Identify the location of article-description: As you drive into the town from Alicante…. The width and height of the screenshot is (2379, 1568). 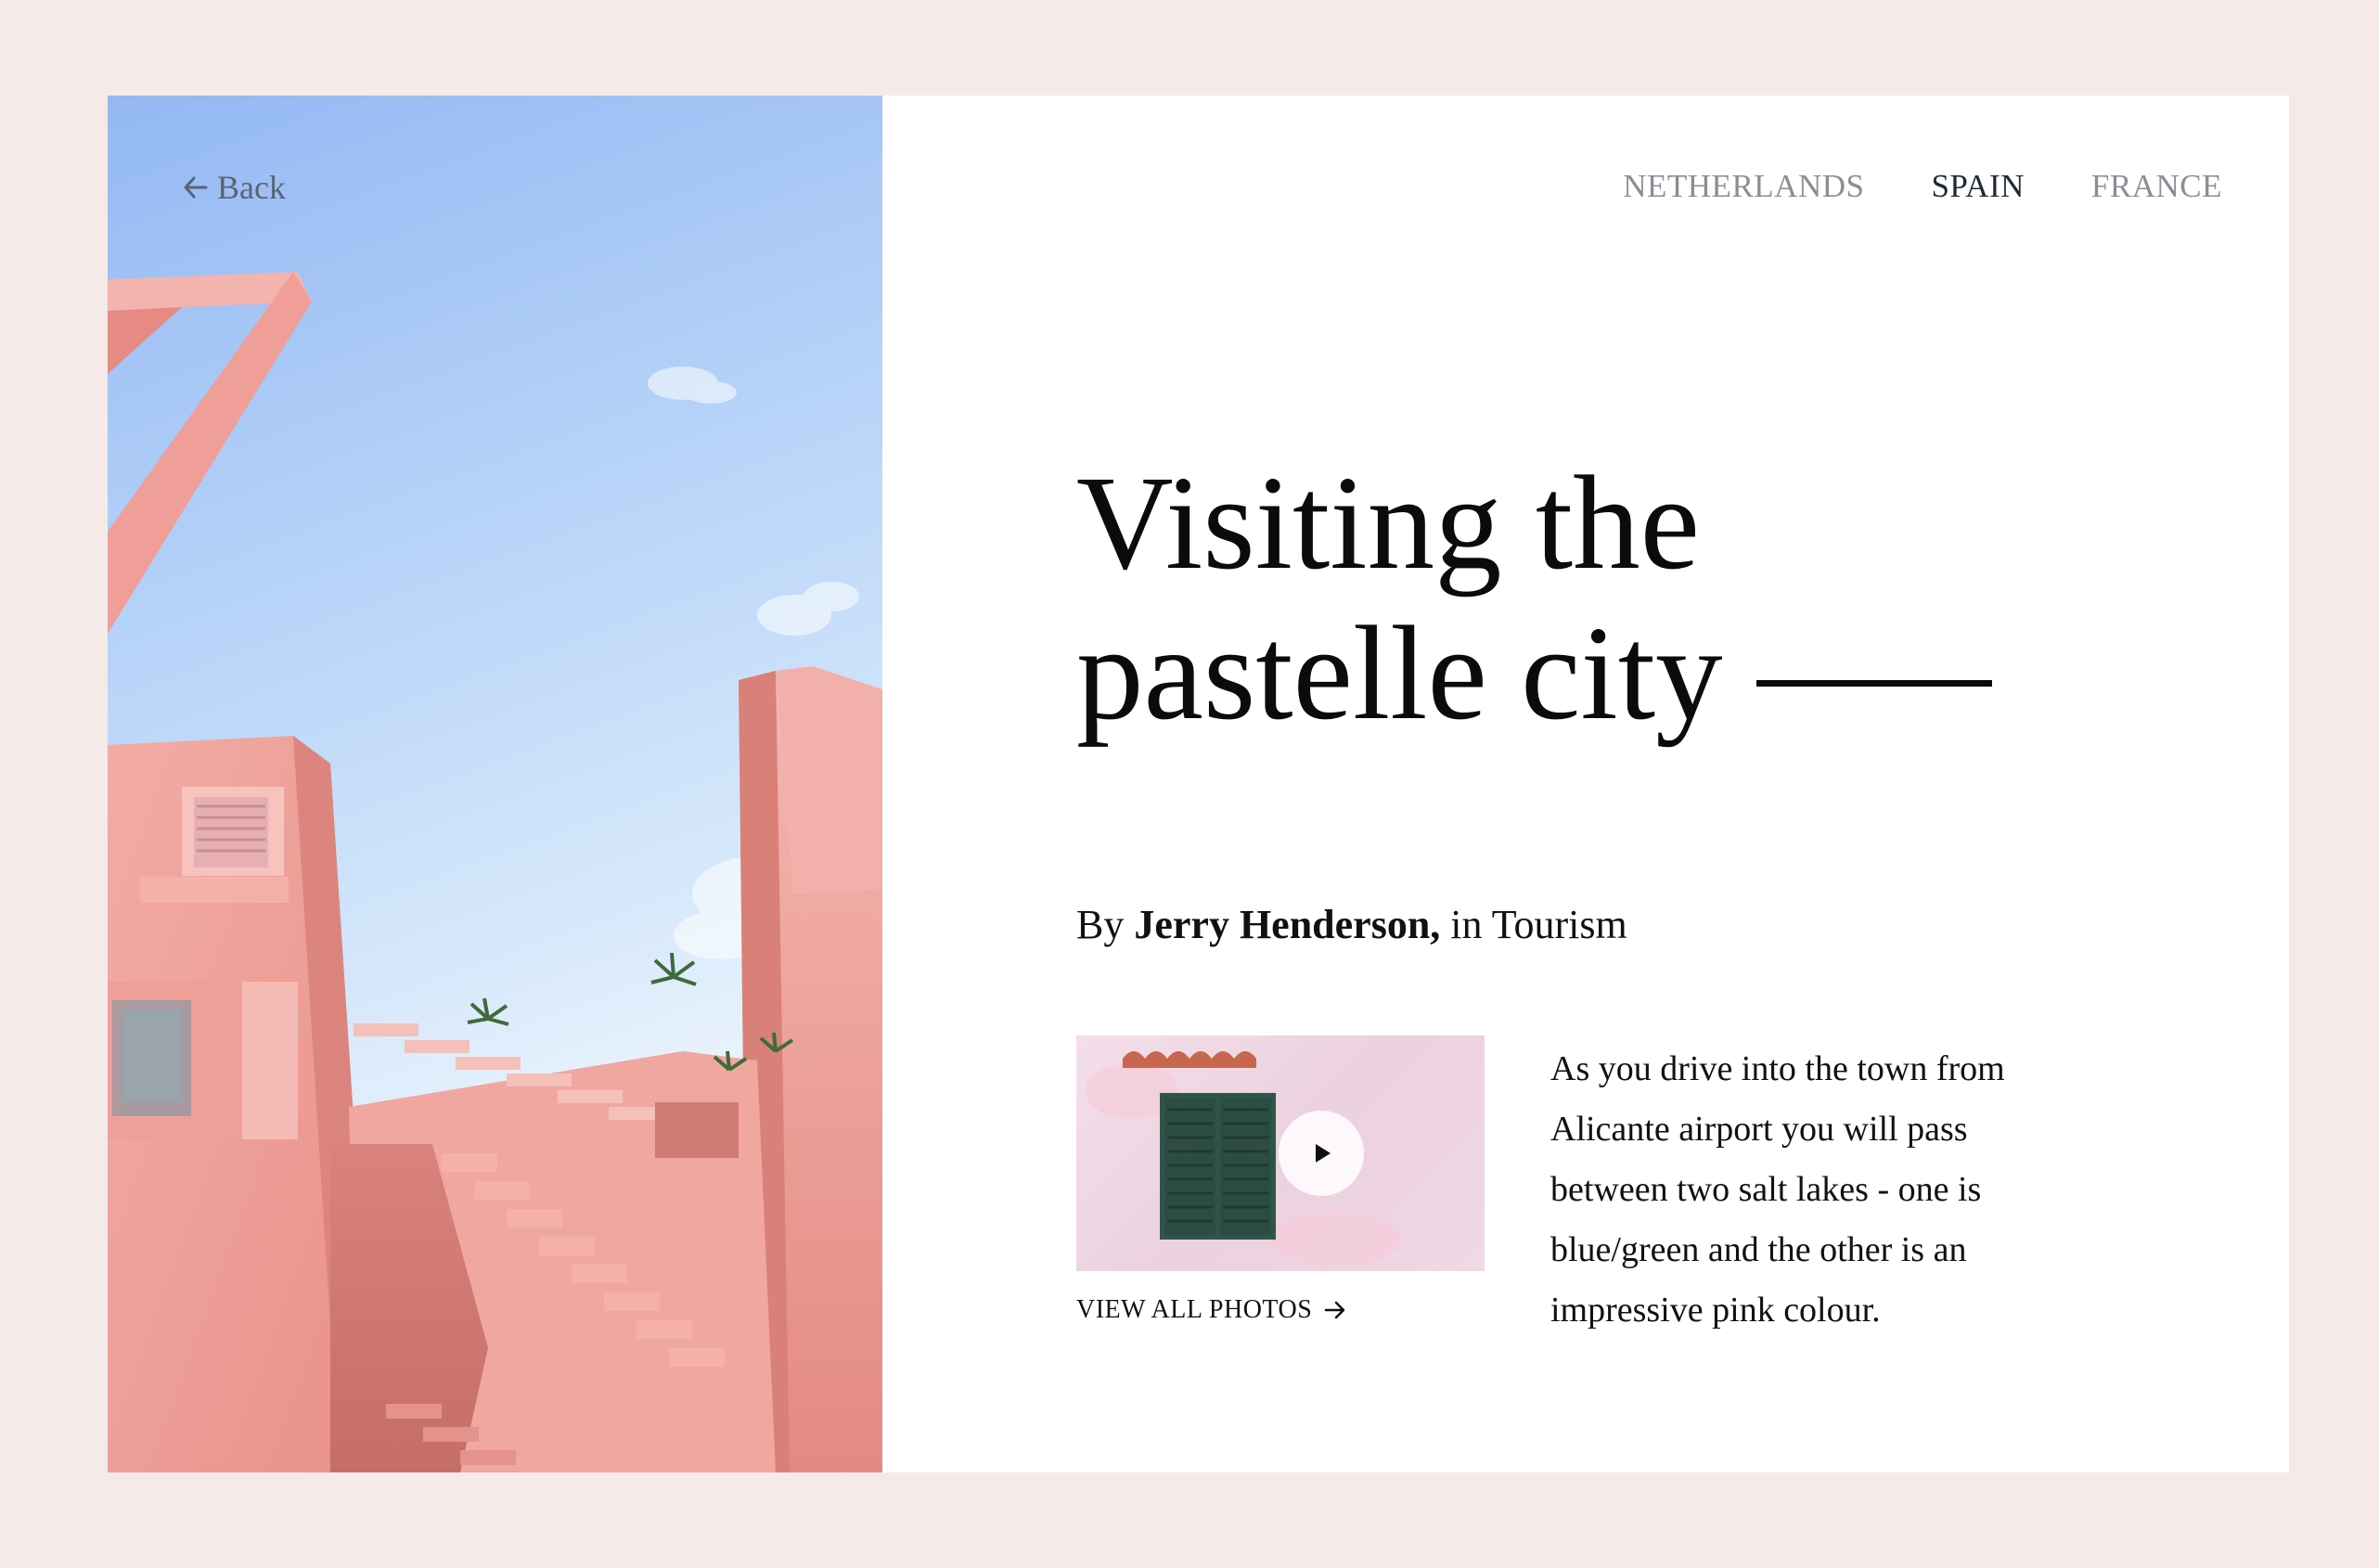
(1777, 1189).